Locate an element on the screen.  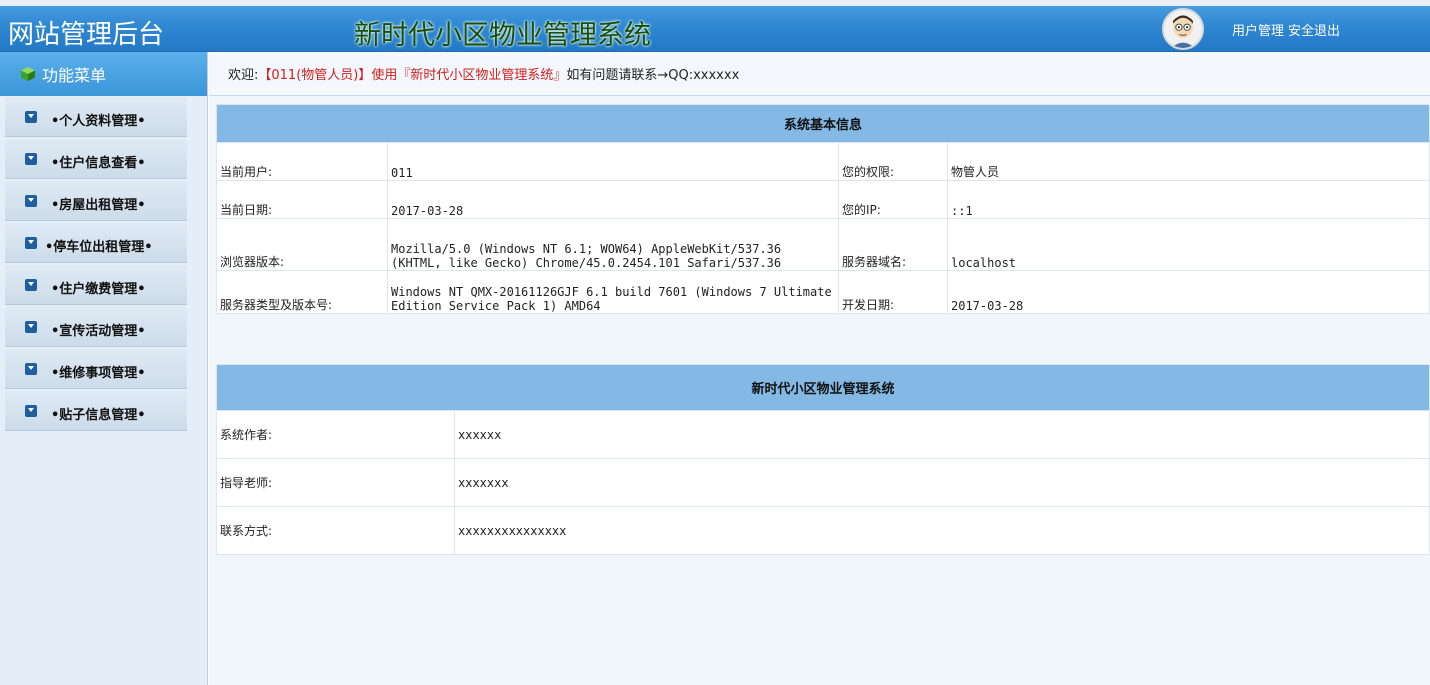
row-label: 浏览器版本: is located at coordinates (302, 244).